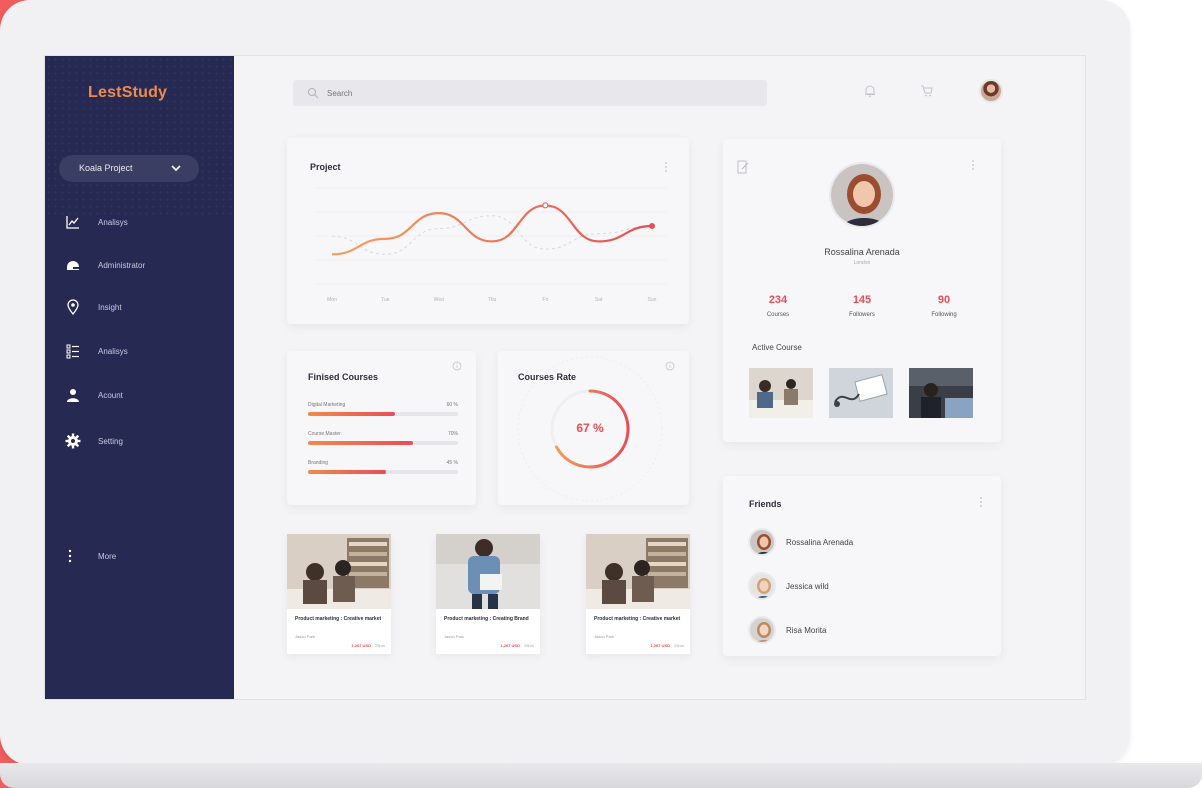 This screenshot has width=1202, height=788. Describe the element at coordinates (110, 441) in the screenshot. I see `sidebar-item-label: Setting` at that location.